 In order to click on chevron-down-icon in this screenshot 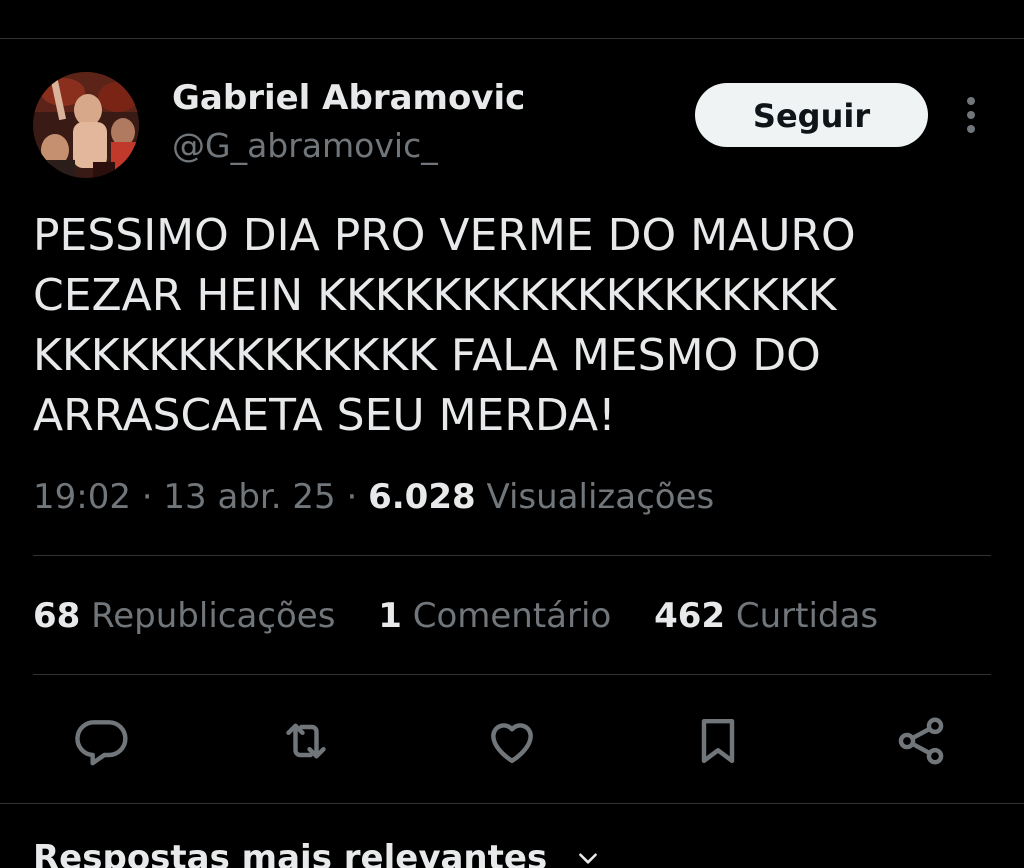, I will do `click(588, 854)`.